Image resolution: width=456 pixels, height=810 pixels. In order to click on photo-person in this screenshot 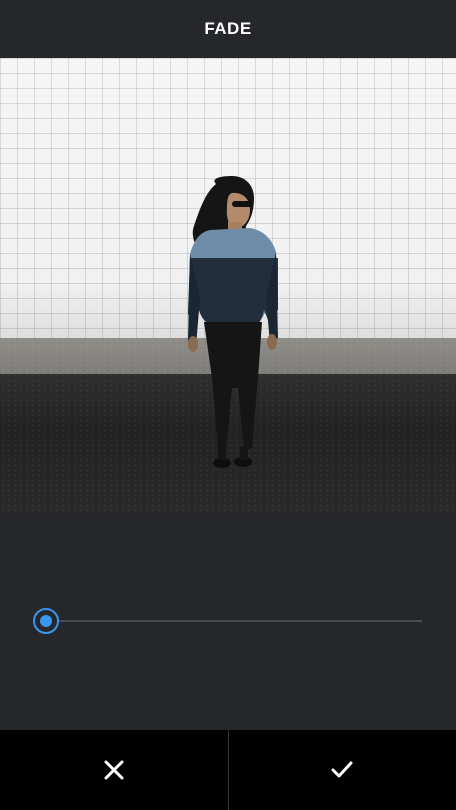, I will do `click(233, 322)`.